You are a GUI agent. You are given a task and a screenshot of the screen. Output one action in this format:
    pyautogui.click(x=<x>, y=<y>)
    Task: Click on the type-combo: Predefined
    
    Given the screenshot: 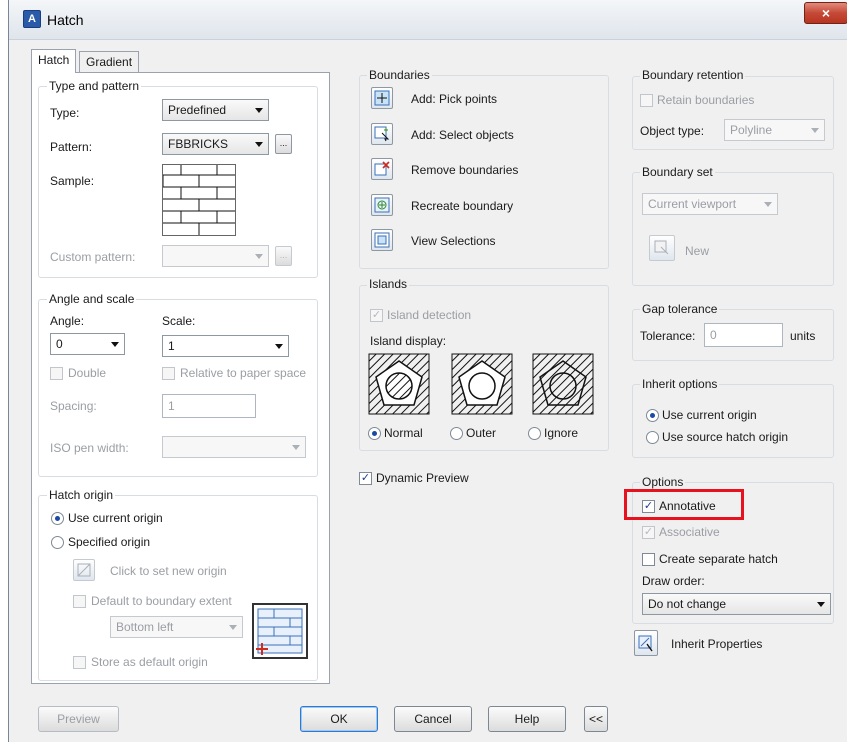 What is the action you would take?
    pyautogui.click(x=215, y=110)
    